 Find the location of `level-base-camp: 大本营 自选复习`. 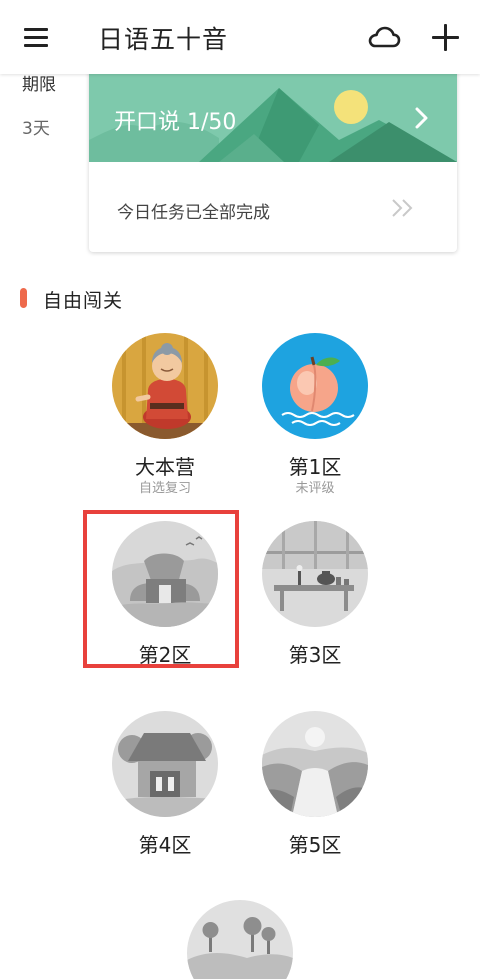

level-base-camp: 大本营 自选复习 is located at coordinates (165, 415).